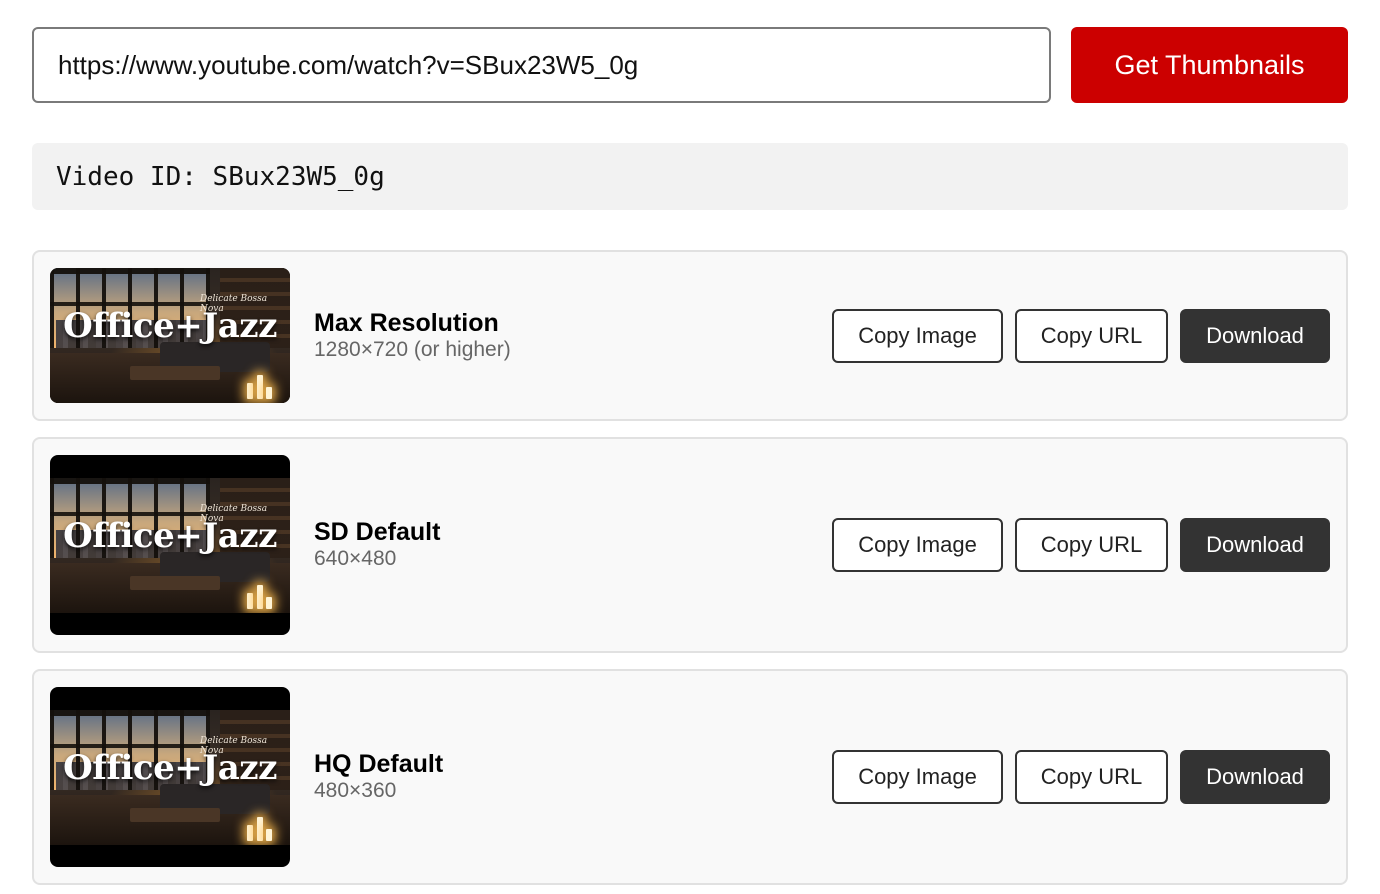  Describe the element at coordinates (355, 558) in the screenshot. I see `thumbnail-resolution: 640×480` at that location.